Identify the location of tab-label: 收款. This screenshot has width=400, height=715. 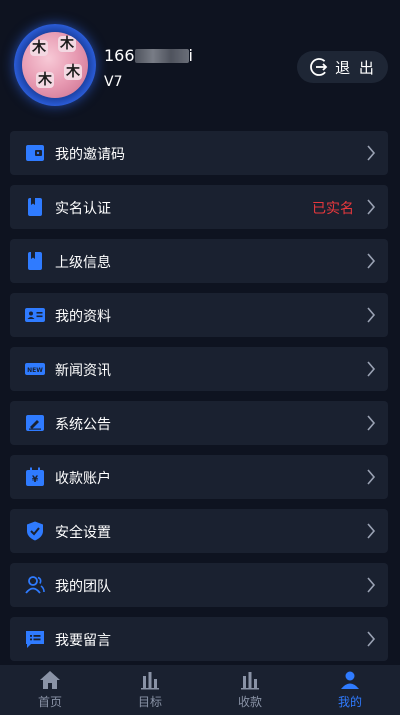
(249, 702).